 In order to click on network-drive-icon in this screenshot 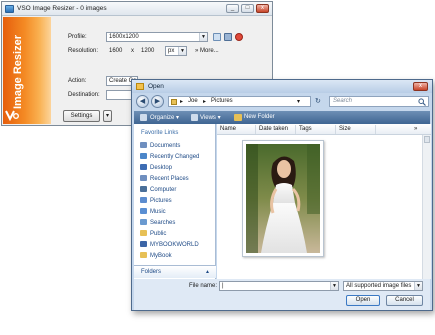, I will do `click(143, 244)`.